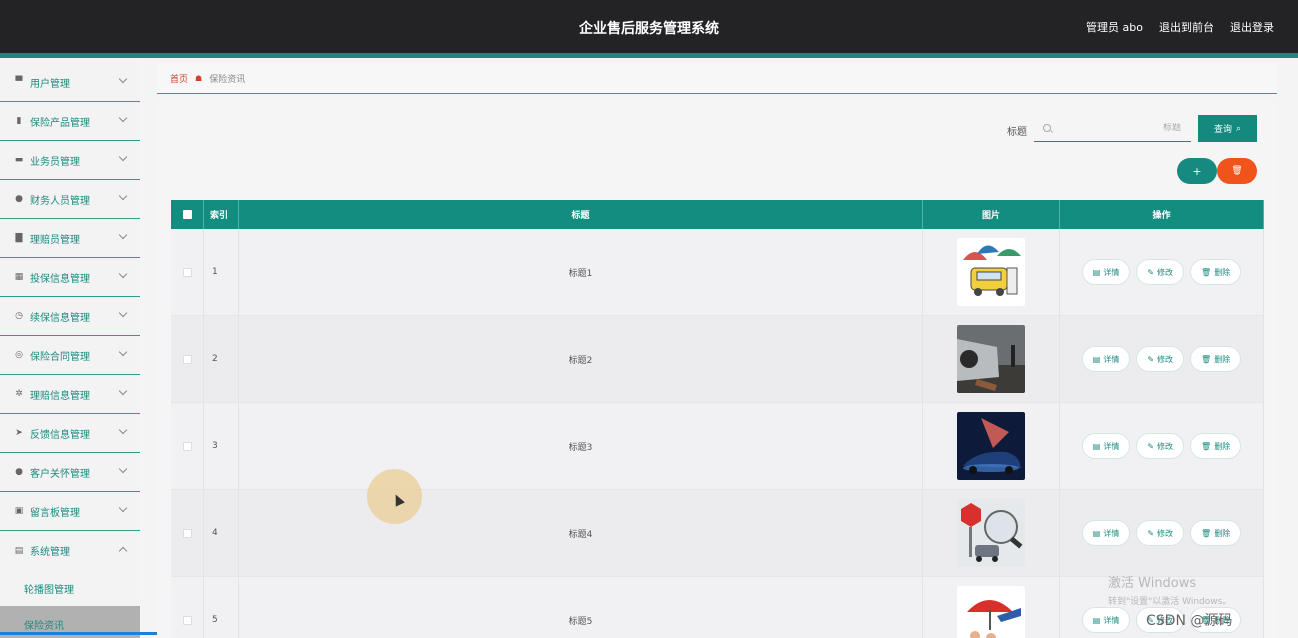  Describe the element at coordinates (70, 316) in the screenshot. I see `sidebar-item-renew: ◷ 续保信息管理` at that location.